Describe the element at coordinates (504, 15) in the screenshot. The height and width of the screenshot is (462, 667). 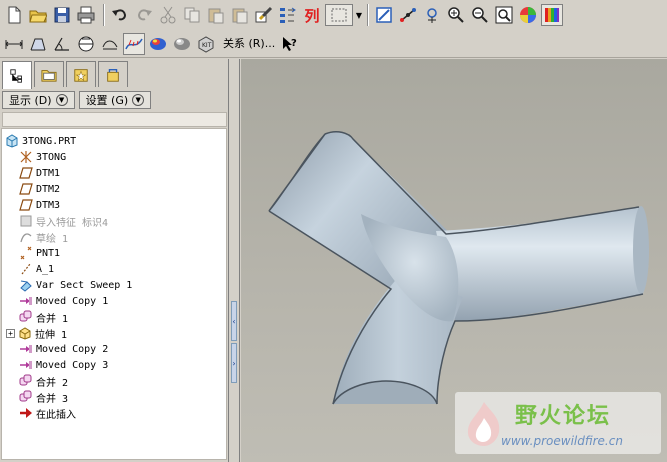
I see `refit-icon` at that location.